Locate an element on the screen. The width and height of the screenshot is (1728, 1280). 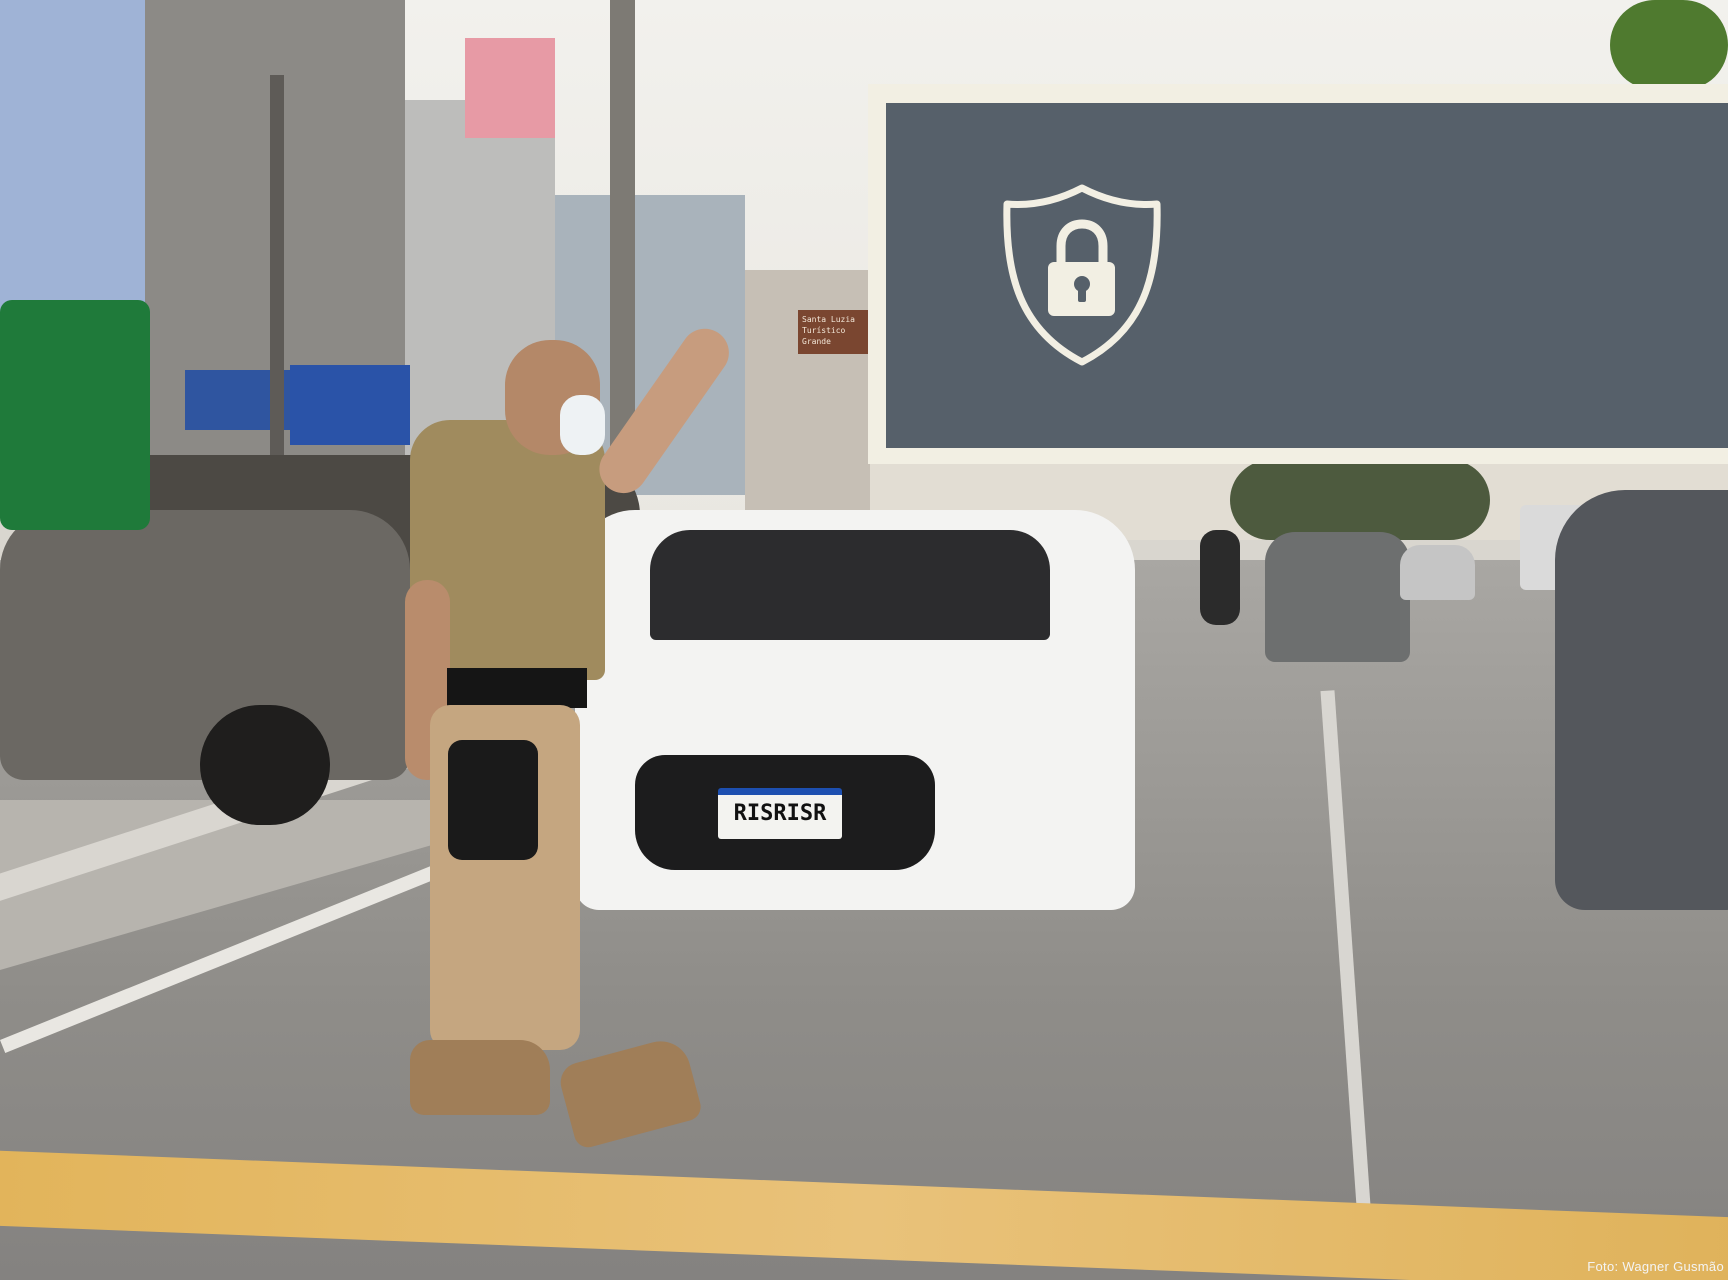
bus is located at coordinates (75, 415).